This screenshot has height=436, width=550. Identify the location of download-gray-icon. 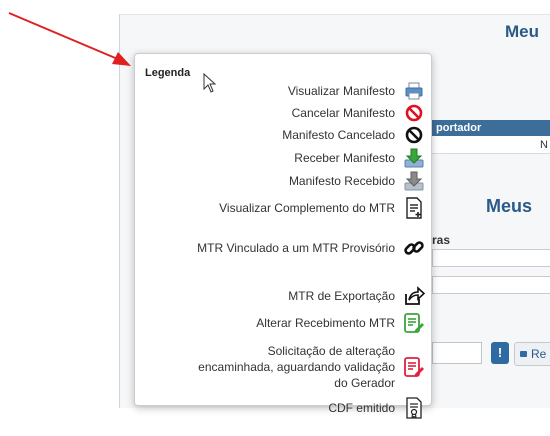
(414, 181).